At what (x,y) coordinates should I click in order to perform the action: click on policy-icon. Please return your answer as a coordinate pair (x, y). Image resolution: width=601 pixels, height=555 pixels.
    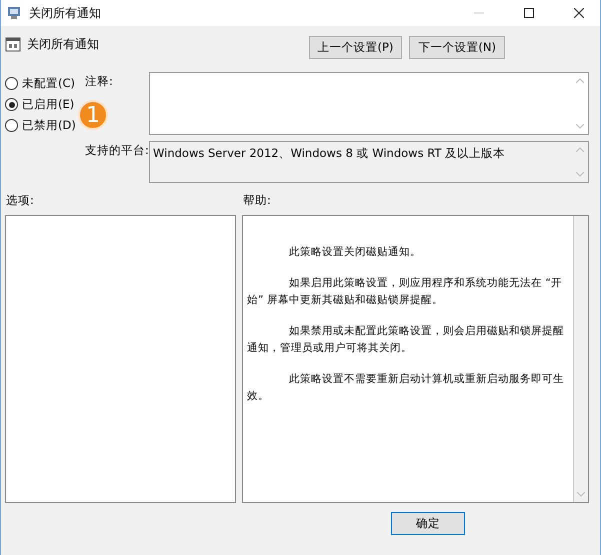
    Looking at the image, I should click on (15, 13).